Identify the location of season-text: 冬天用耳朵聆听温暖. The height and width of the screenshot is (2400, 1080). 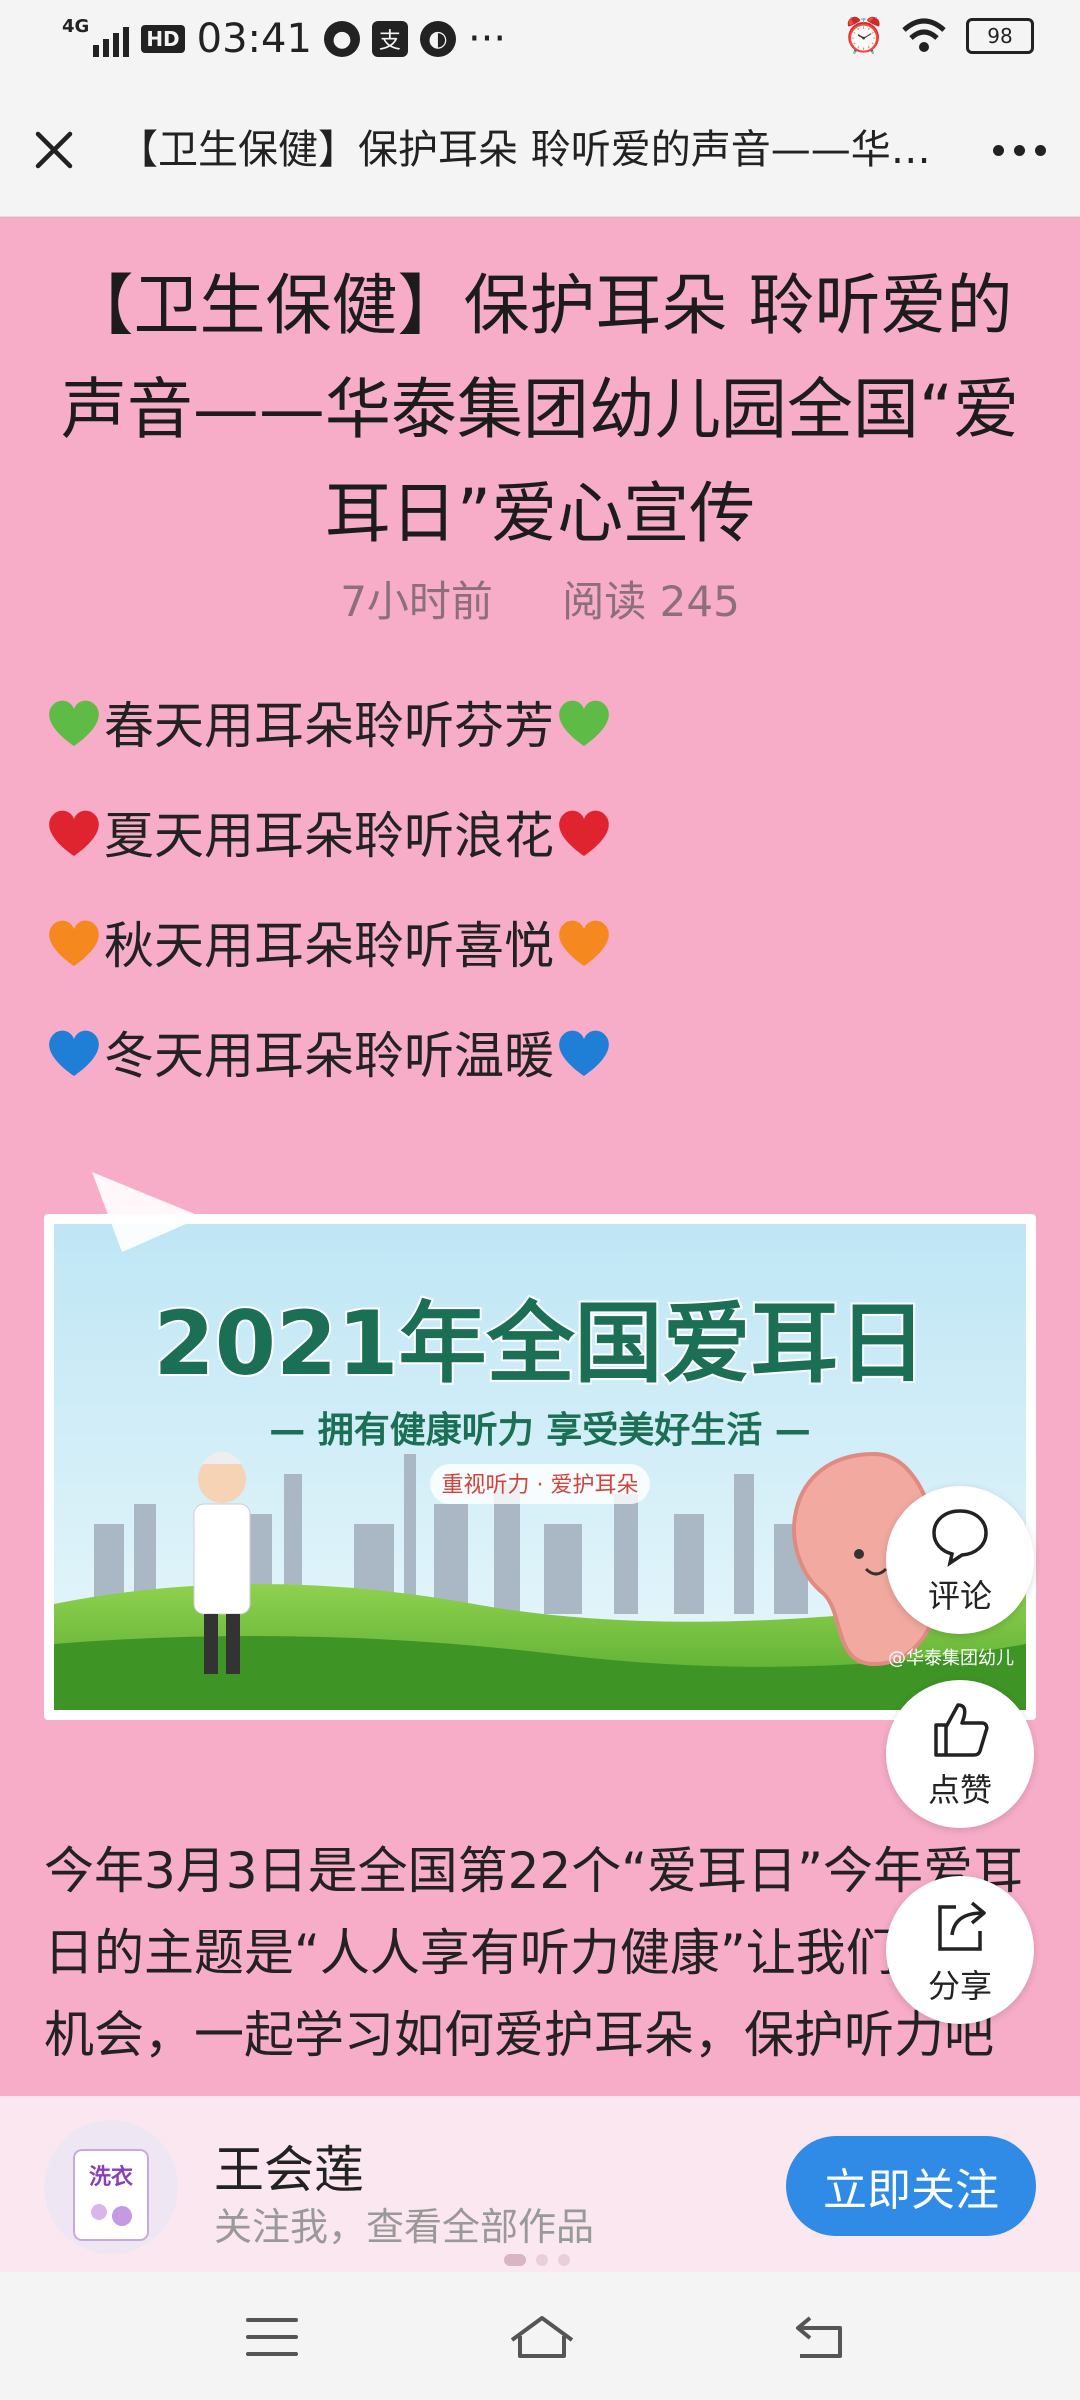
(329, 1056).